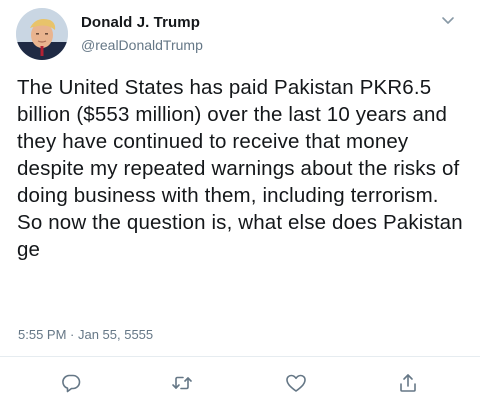 The image size is (480, 410). I want to click on avatar-image, so click(42, 34).